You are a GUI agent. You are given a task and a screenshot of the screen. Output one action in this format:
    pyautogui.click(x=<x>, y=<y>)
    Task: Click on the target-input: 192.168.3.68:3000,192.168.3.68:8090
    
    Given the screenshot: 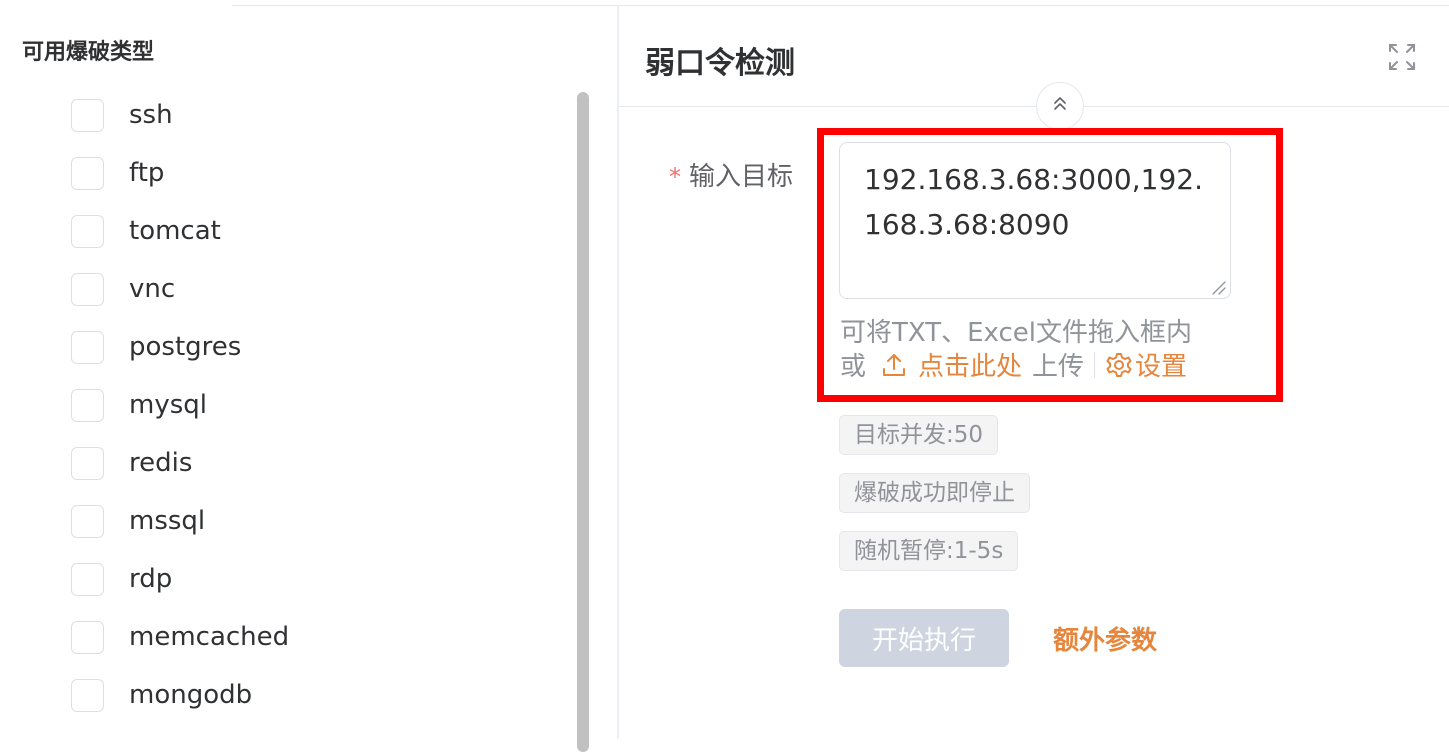 What is the action you would take?
    pyautogui.click(x=1035, y=220)
    